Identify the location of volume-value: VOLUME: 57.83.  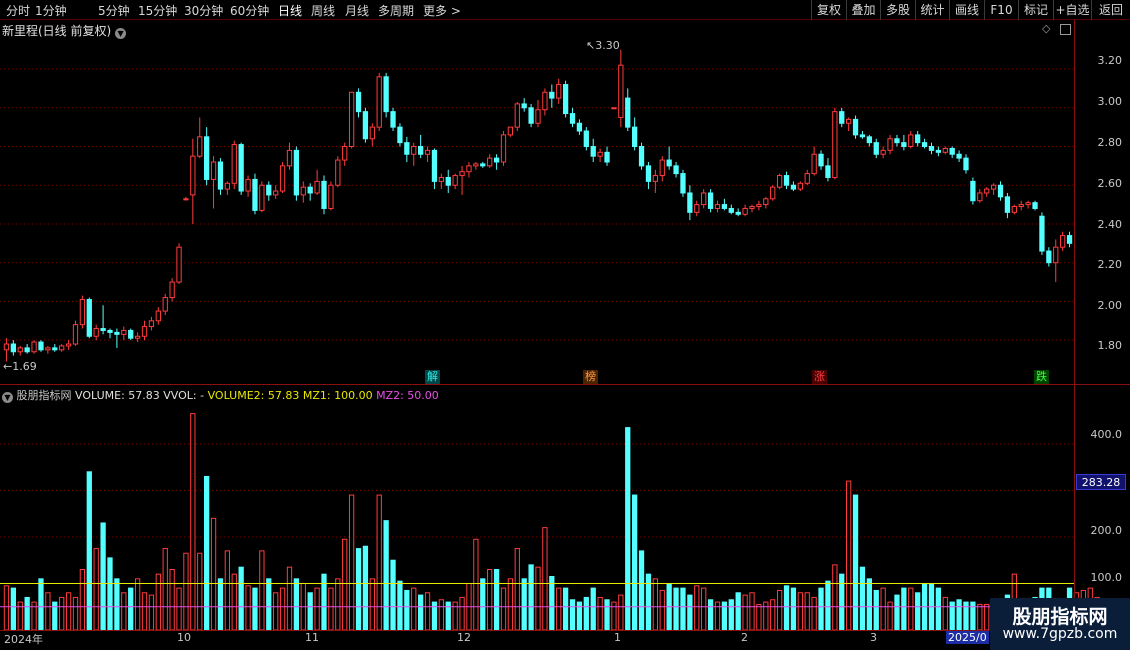
(117, 395).